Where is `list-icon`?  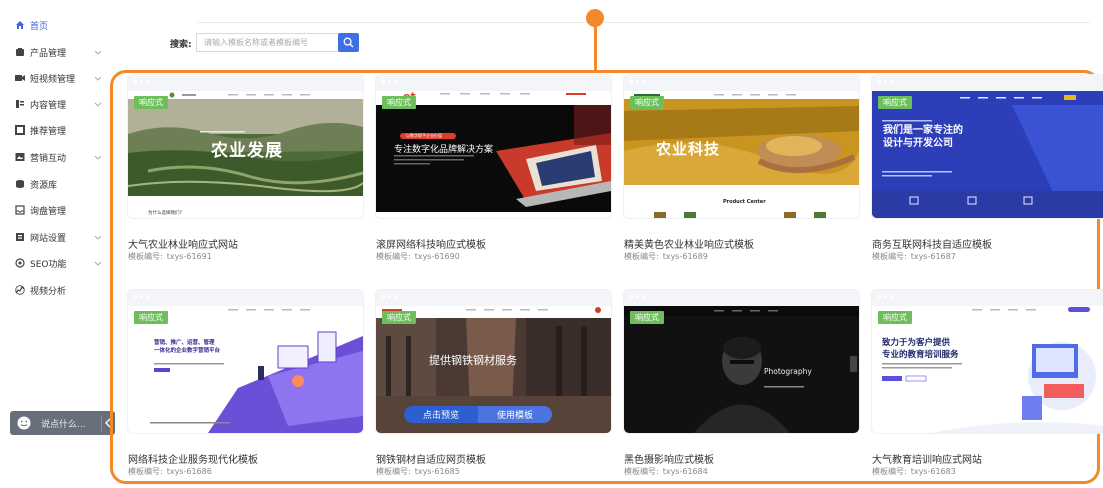 list-icon is located at coordinates (19, 104).